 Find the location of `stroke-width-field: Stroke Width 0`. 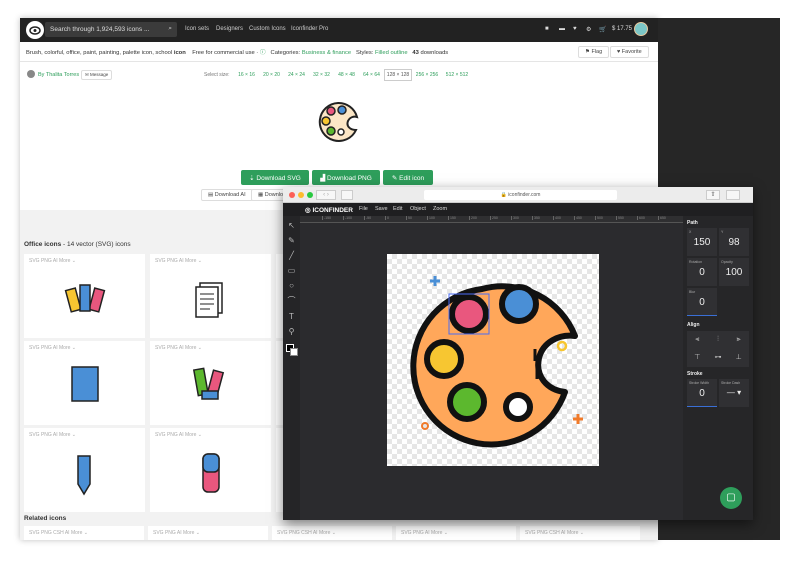

stroke-width-field: Stroke Width 0 is located at coordinates (702, 393).